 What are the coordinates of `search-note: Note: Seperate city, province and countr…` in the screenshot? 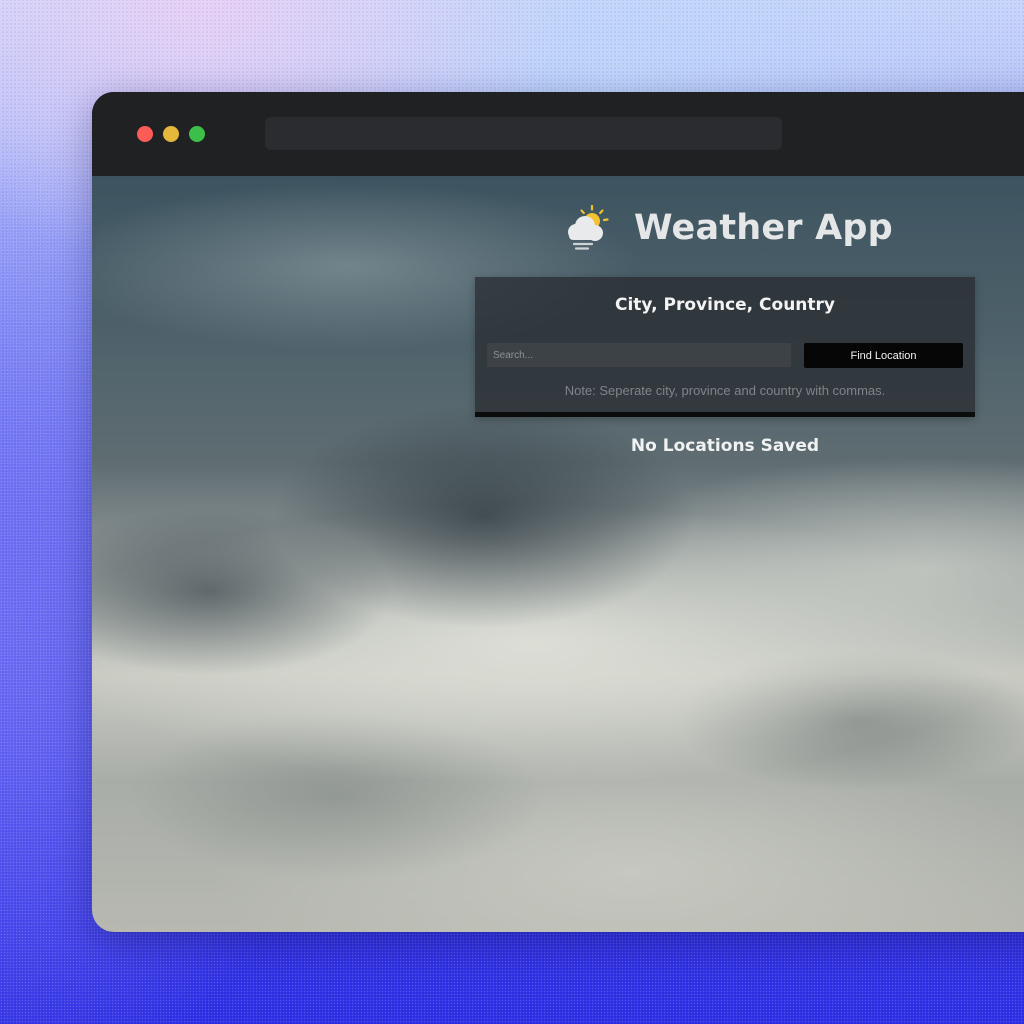 It's located at (725, 390).